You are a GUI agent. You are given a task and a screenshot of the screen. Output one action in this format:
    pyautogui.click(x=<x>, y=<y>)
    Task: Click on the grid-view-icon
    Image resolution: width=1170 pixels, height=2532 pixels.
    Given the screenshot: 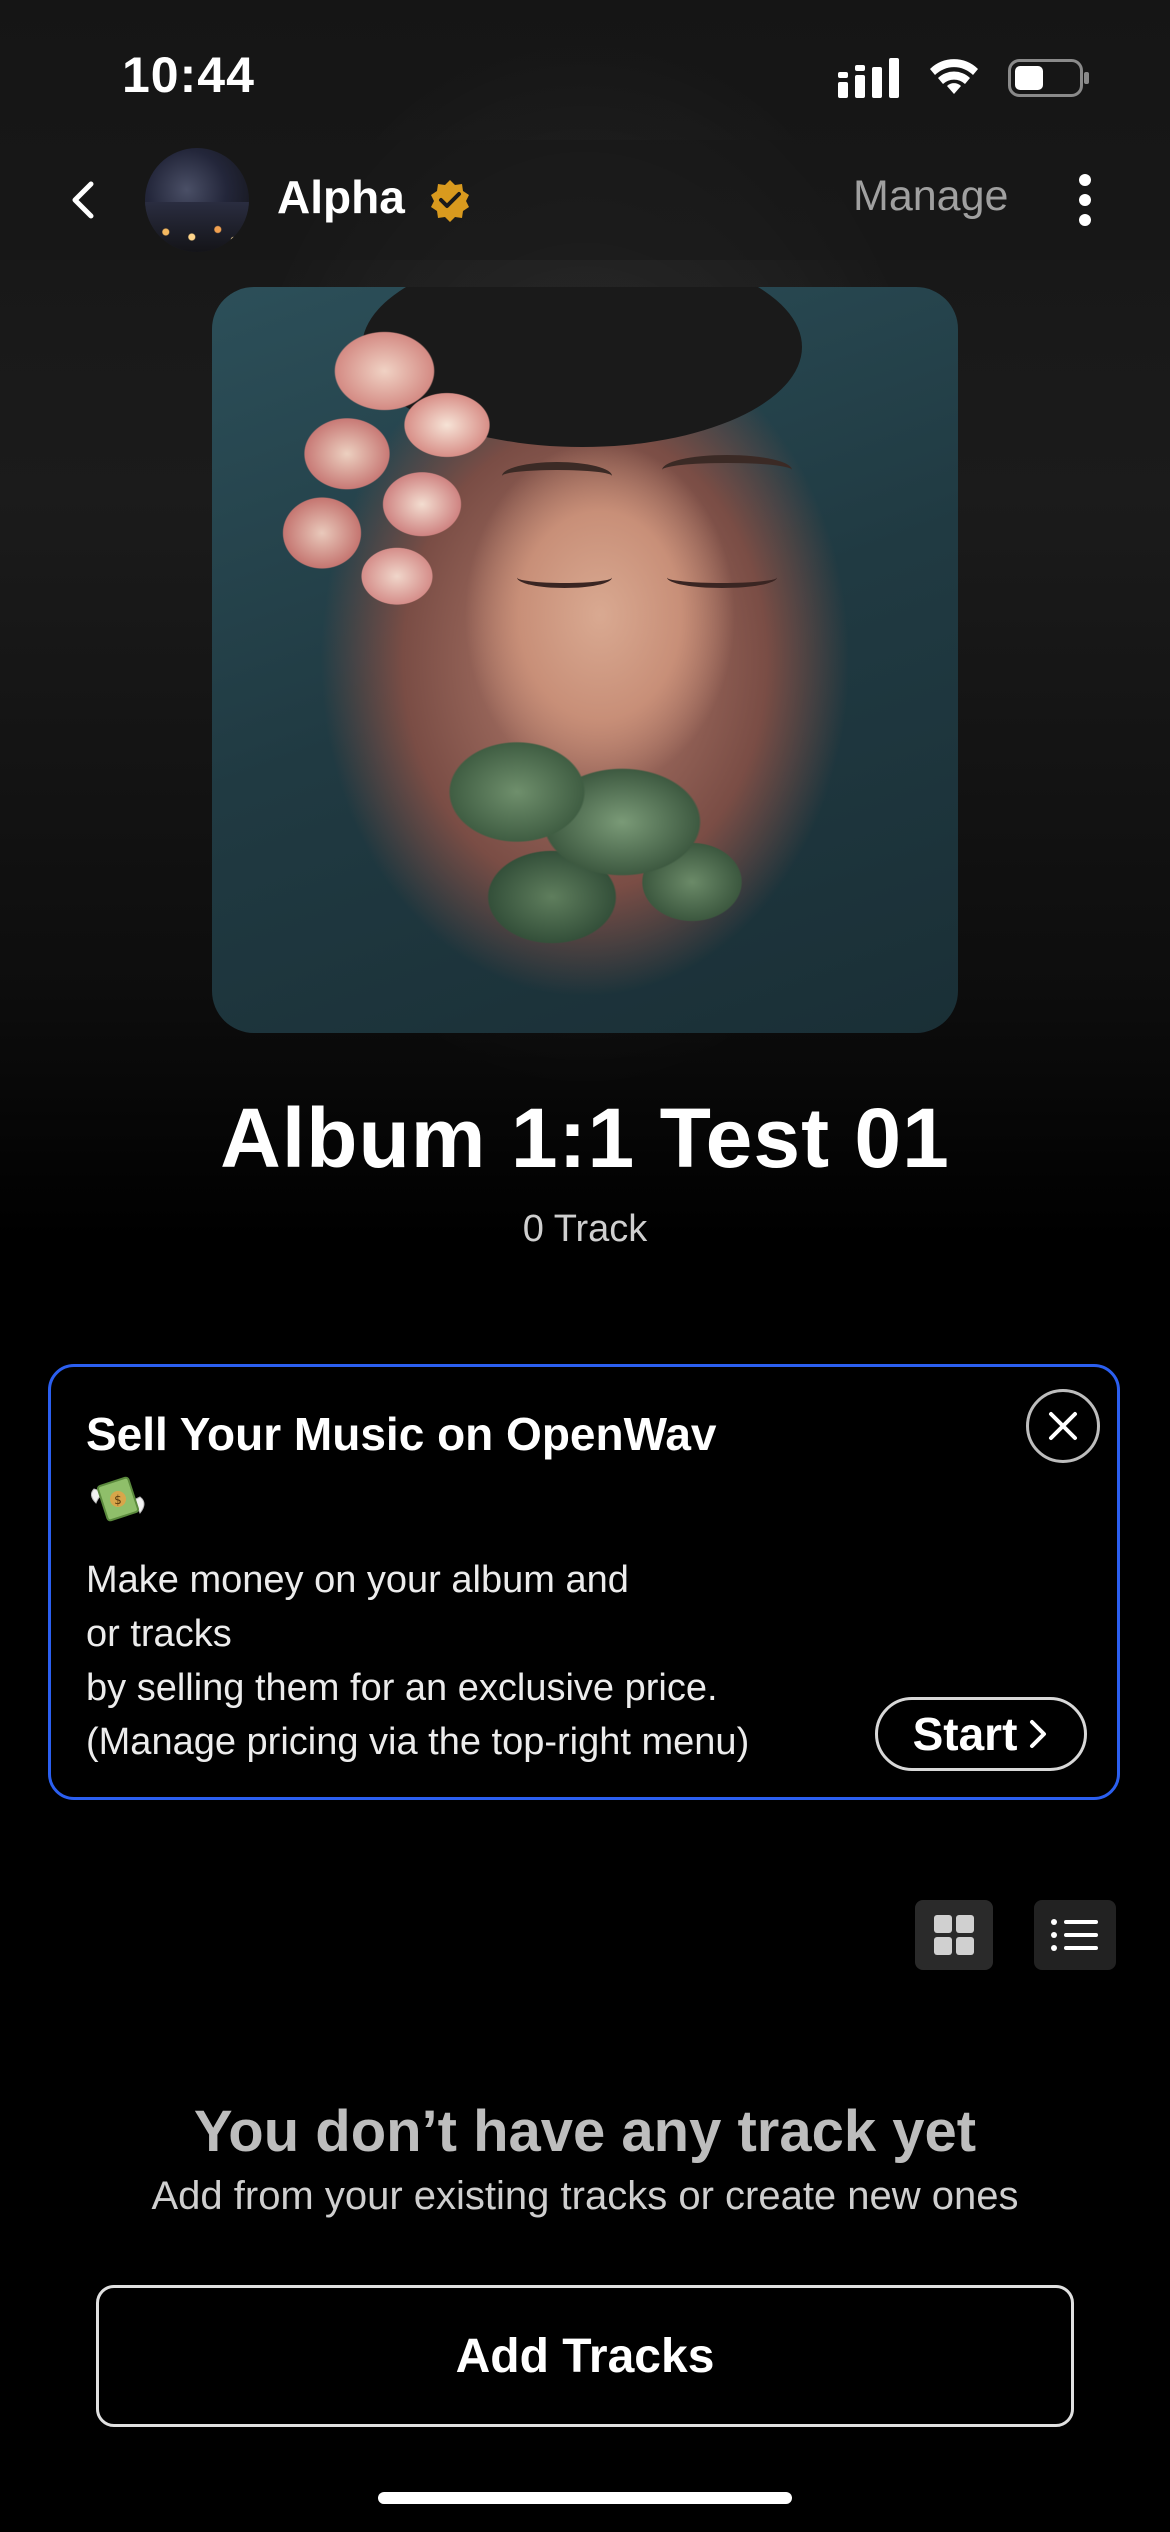 What is the action you would take?
    pyautogui.click(x=954, y=1935)
    